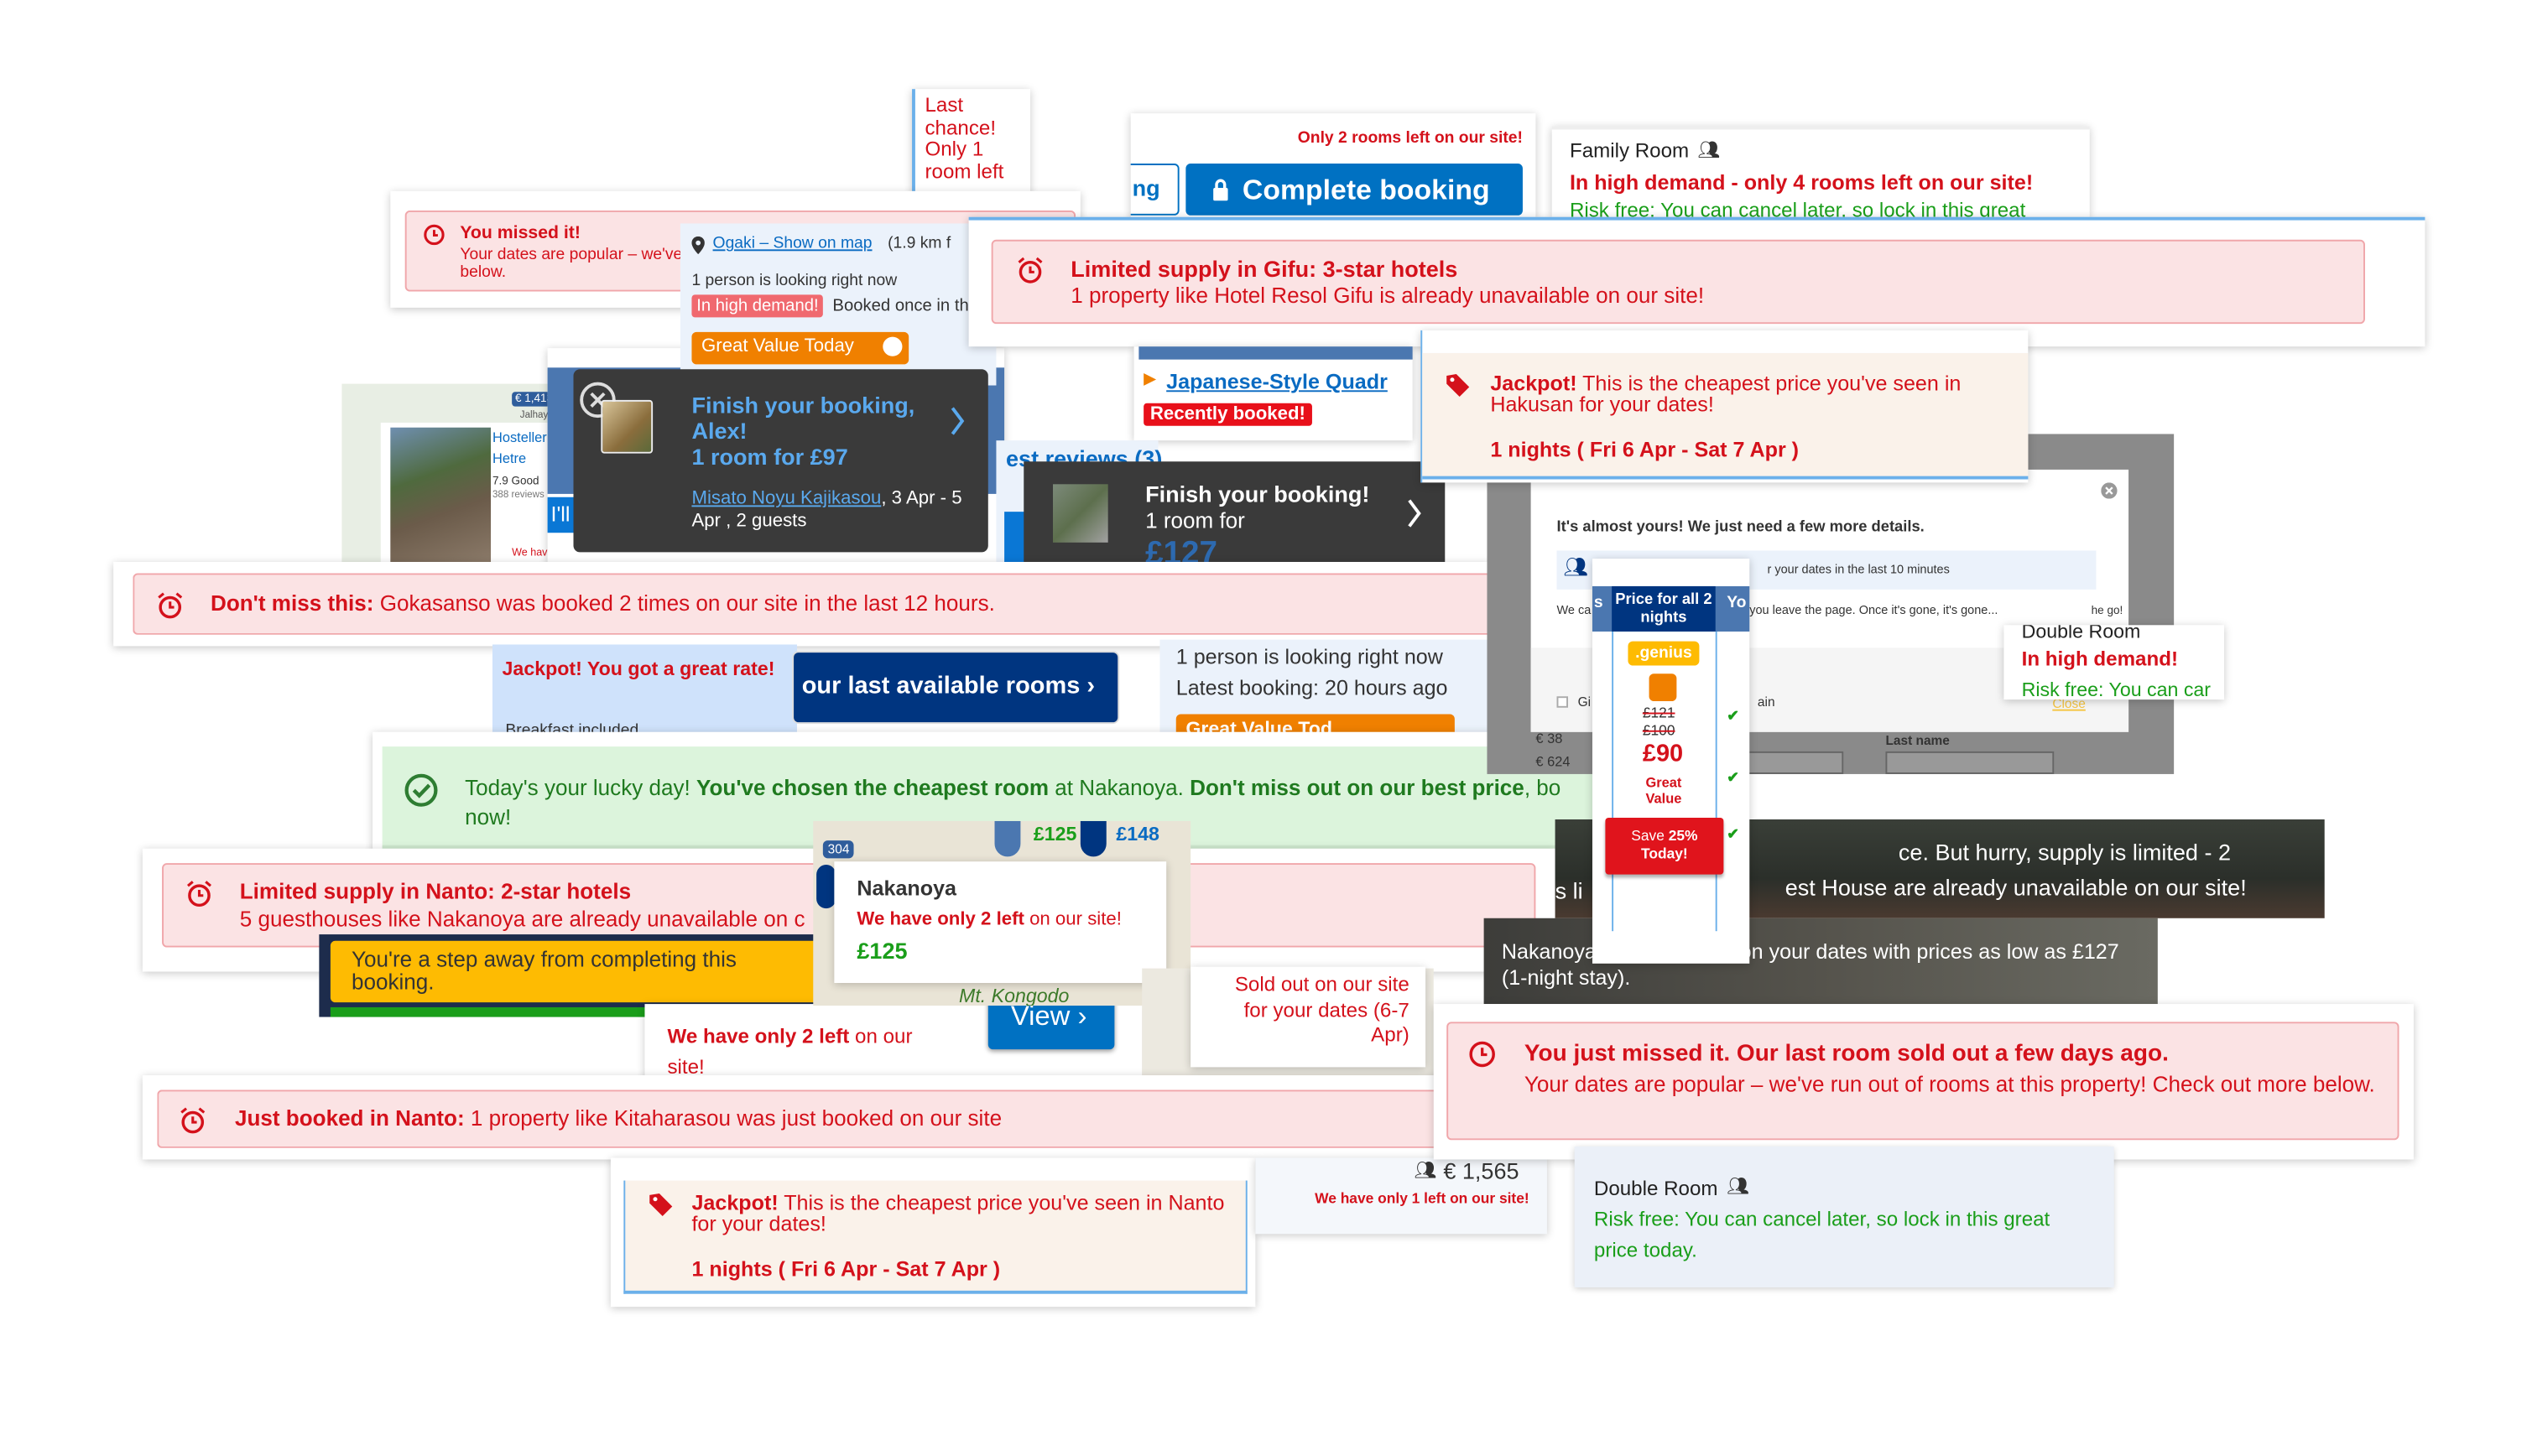  I want to click on booked-once: Booked once in th, so click(901, 306).